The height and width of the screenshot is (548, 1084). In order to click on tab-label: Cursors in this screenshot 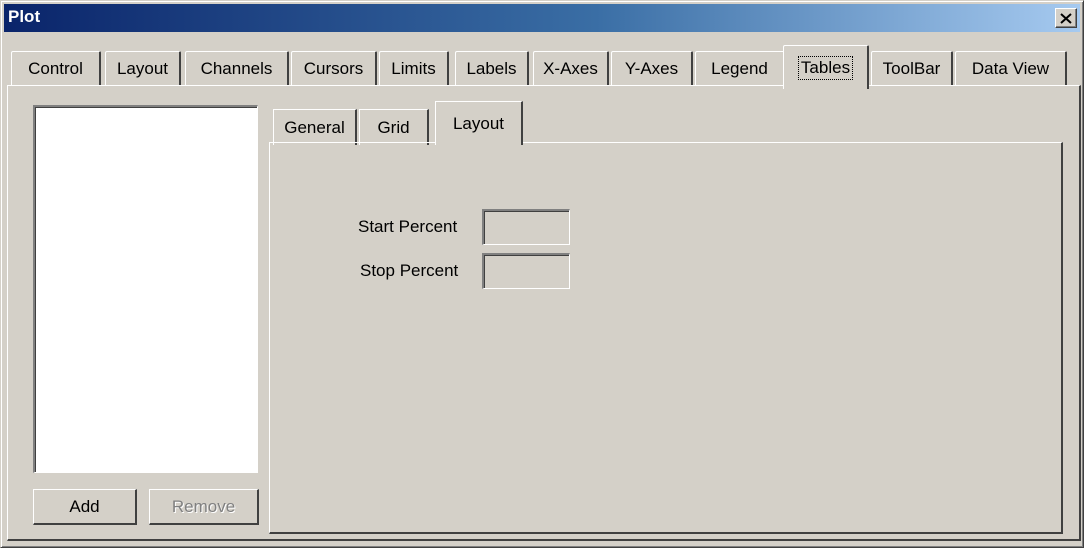, I will do `click(333, 68)`.